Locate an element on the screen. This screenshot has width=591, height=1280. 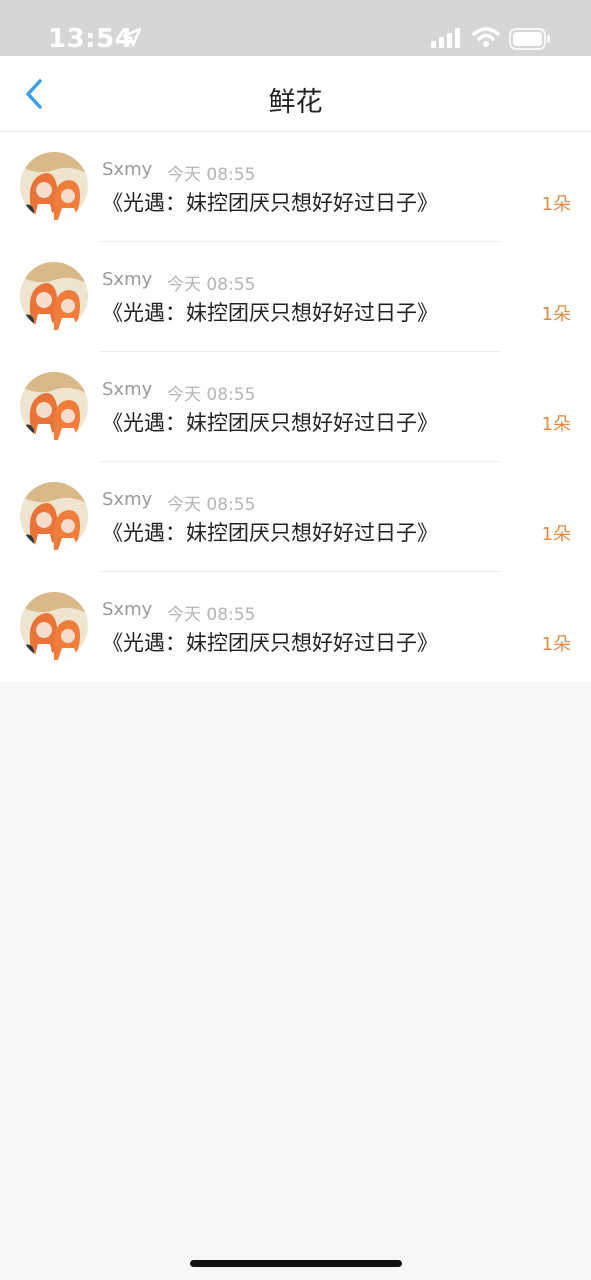
nav-bar: 鲜花 is located at coordinates (295, 94).